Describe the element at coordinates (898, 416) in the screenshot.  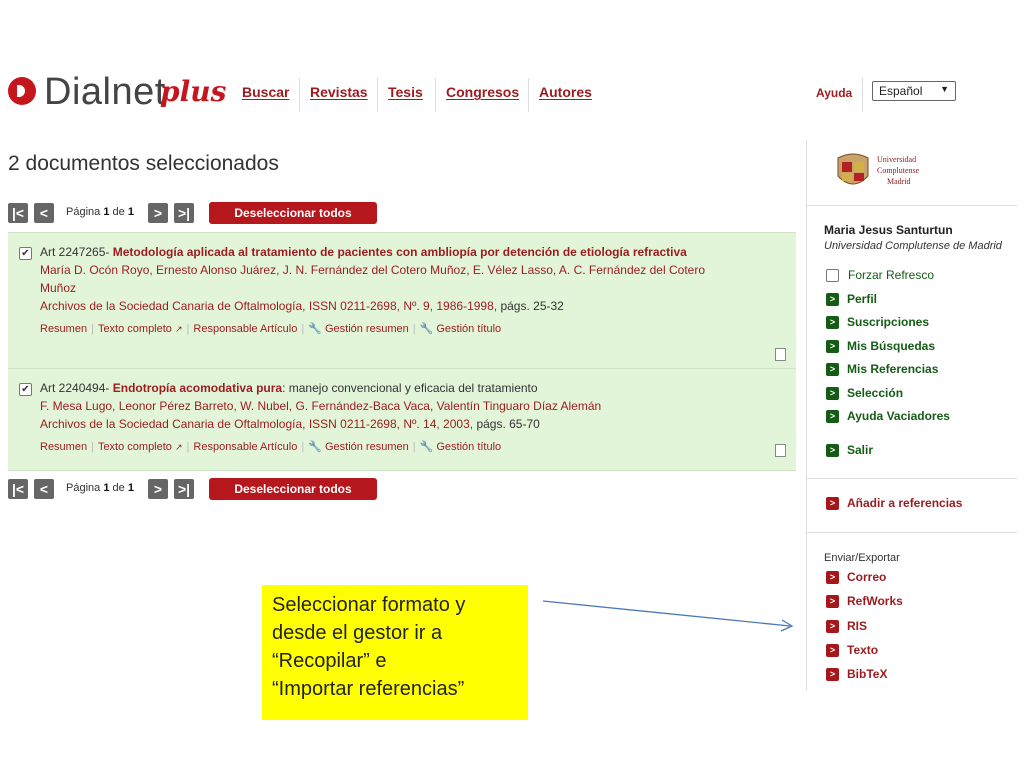
I see `sidebar-item-label: Ayuda Vaciadores` at that location.